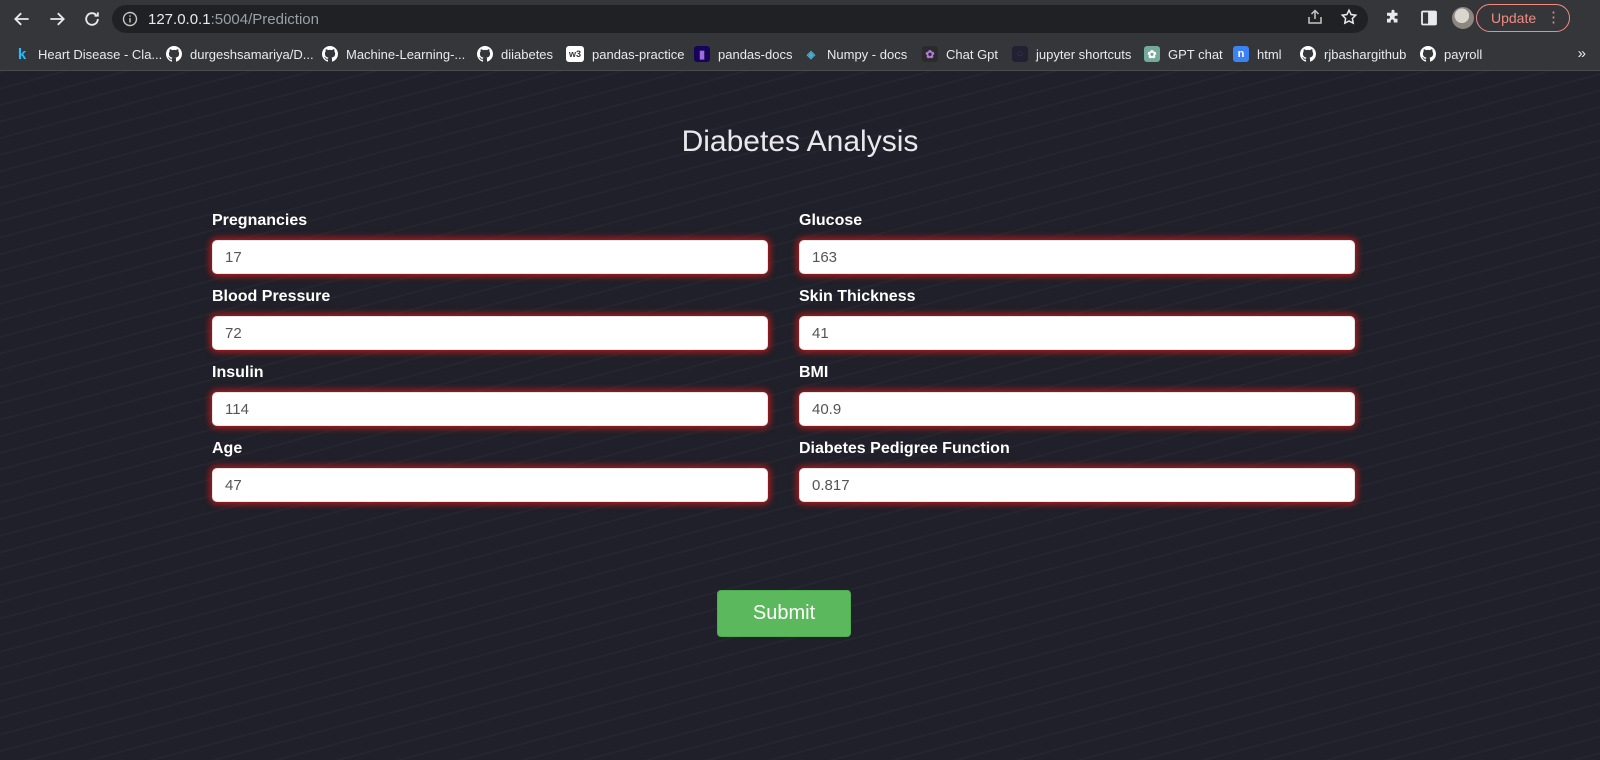 Image resolution: width=1600 pixels, height=760 pixels. Describe the element at coordinates (1365, 54) in the screenshot. I see `bookmark-label: rjbashargithub` at that location.